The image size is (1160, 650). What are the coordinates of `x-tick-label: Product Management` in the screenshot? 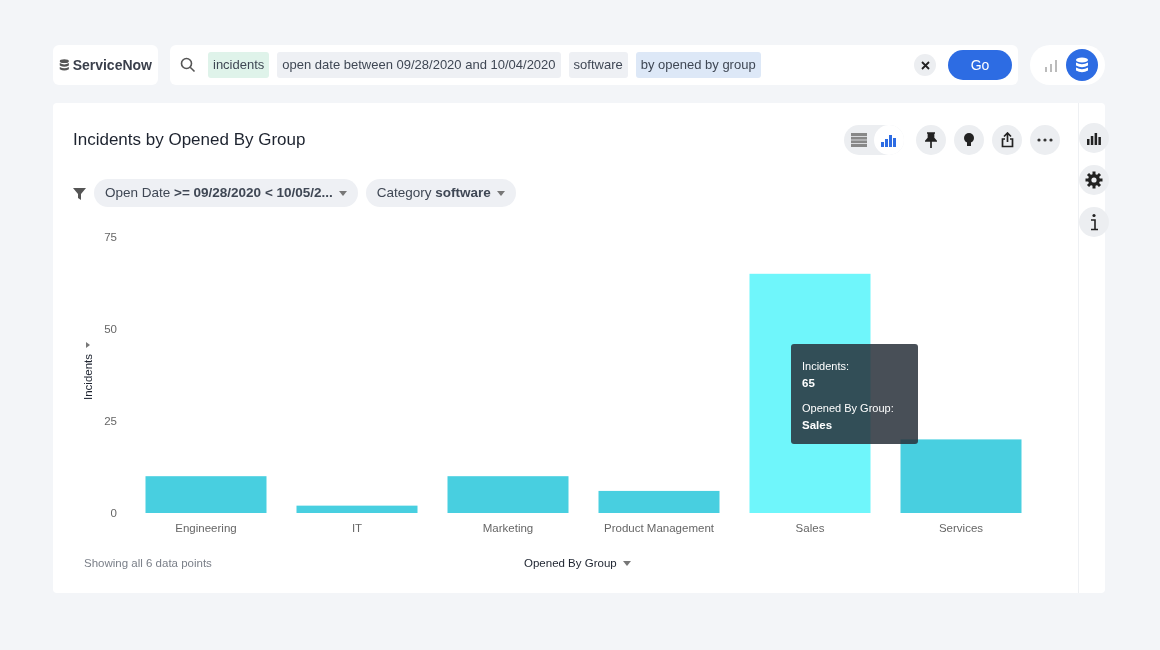 It's located at (659, 528).